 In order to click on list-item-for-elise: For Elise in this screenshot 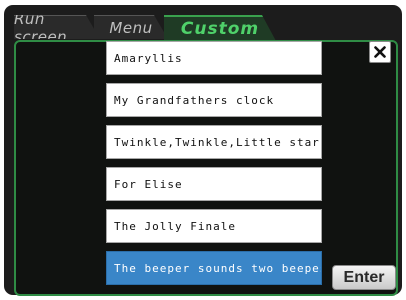, I will do `click(214, 184)`.